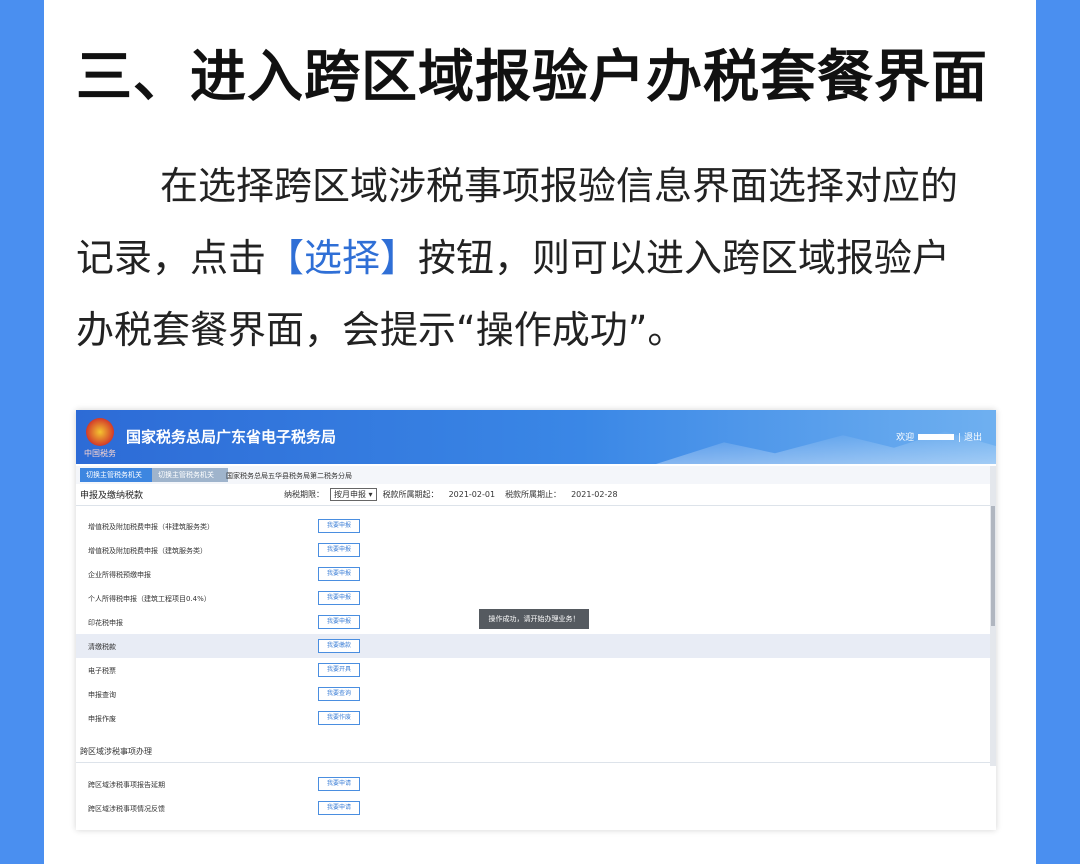 This screenshot has height=864, width=1080. What do you see at coordinates (102, 671) in the screenshot?
I see `row-label: 电子税票` at bounding box center [102, 671].